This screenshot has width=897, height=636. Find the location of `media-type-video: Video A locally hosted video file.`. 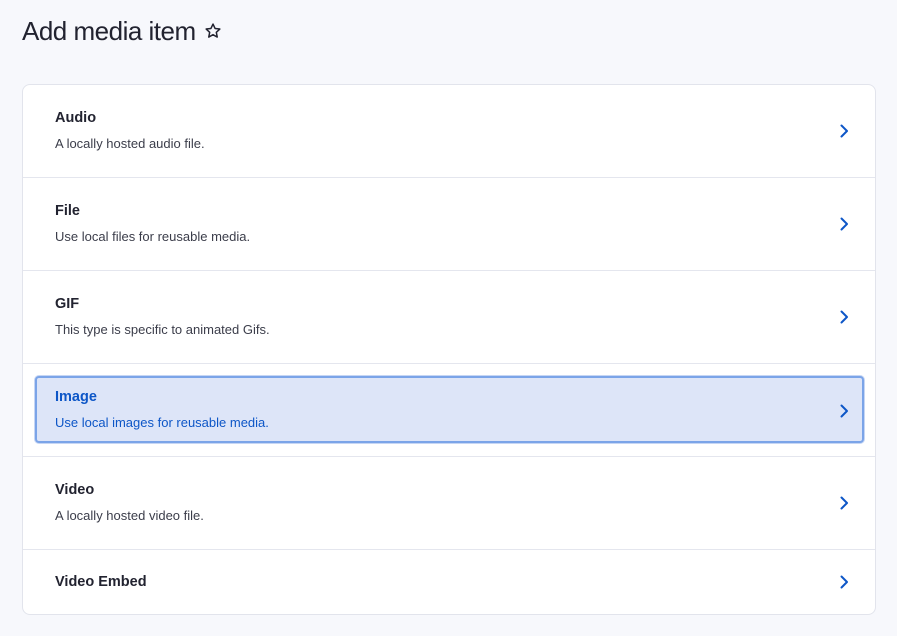

media-type-video: Video A locally hosted video file. is located at coordinates (449, 503).